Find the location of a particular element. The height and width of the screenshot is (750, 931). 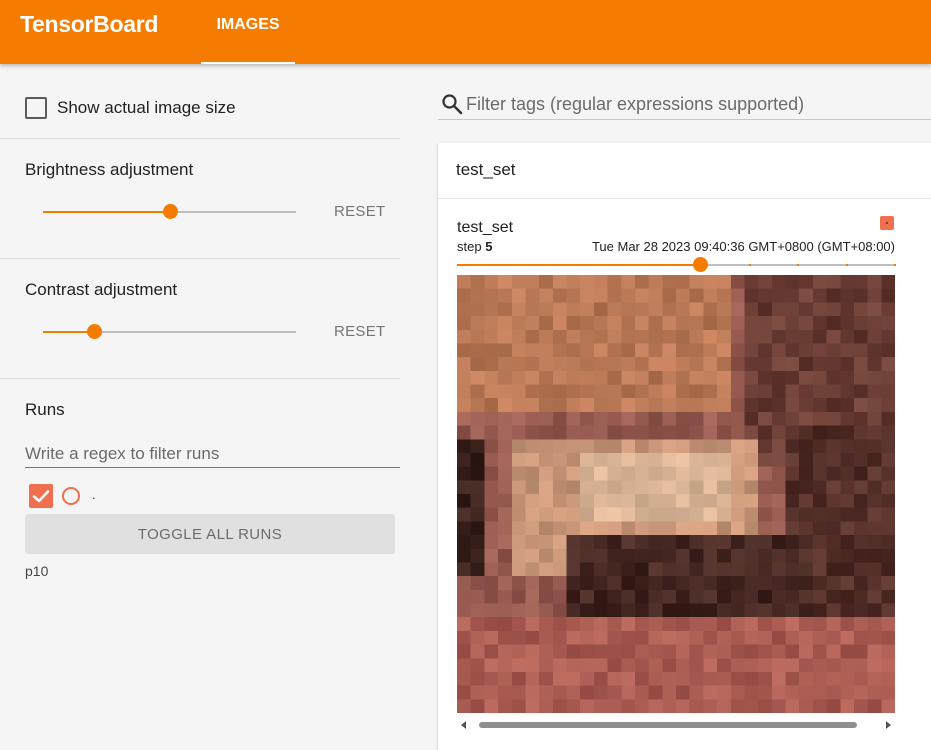

top-bar: TensorBoard IMAGES is located at coordinates (465, 32).